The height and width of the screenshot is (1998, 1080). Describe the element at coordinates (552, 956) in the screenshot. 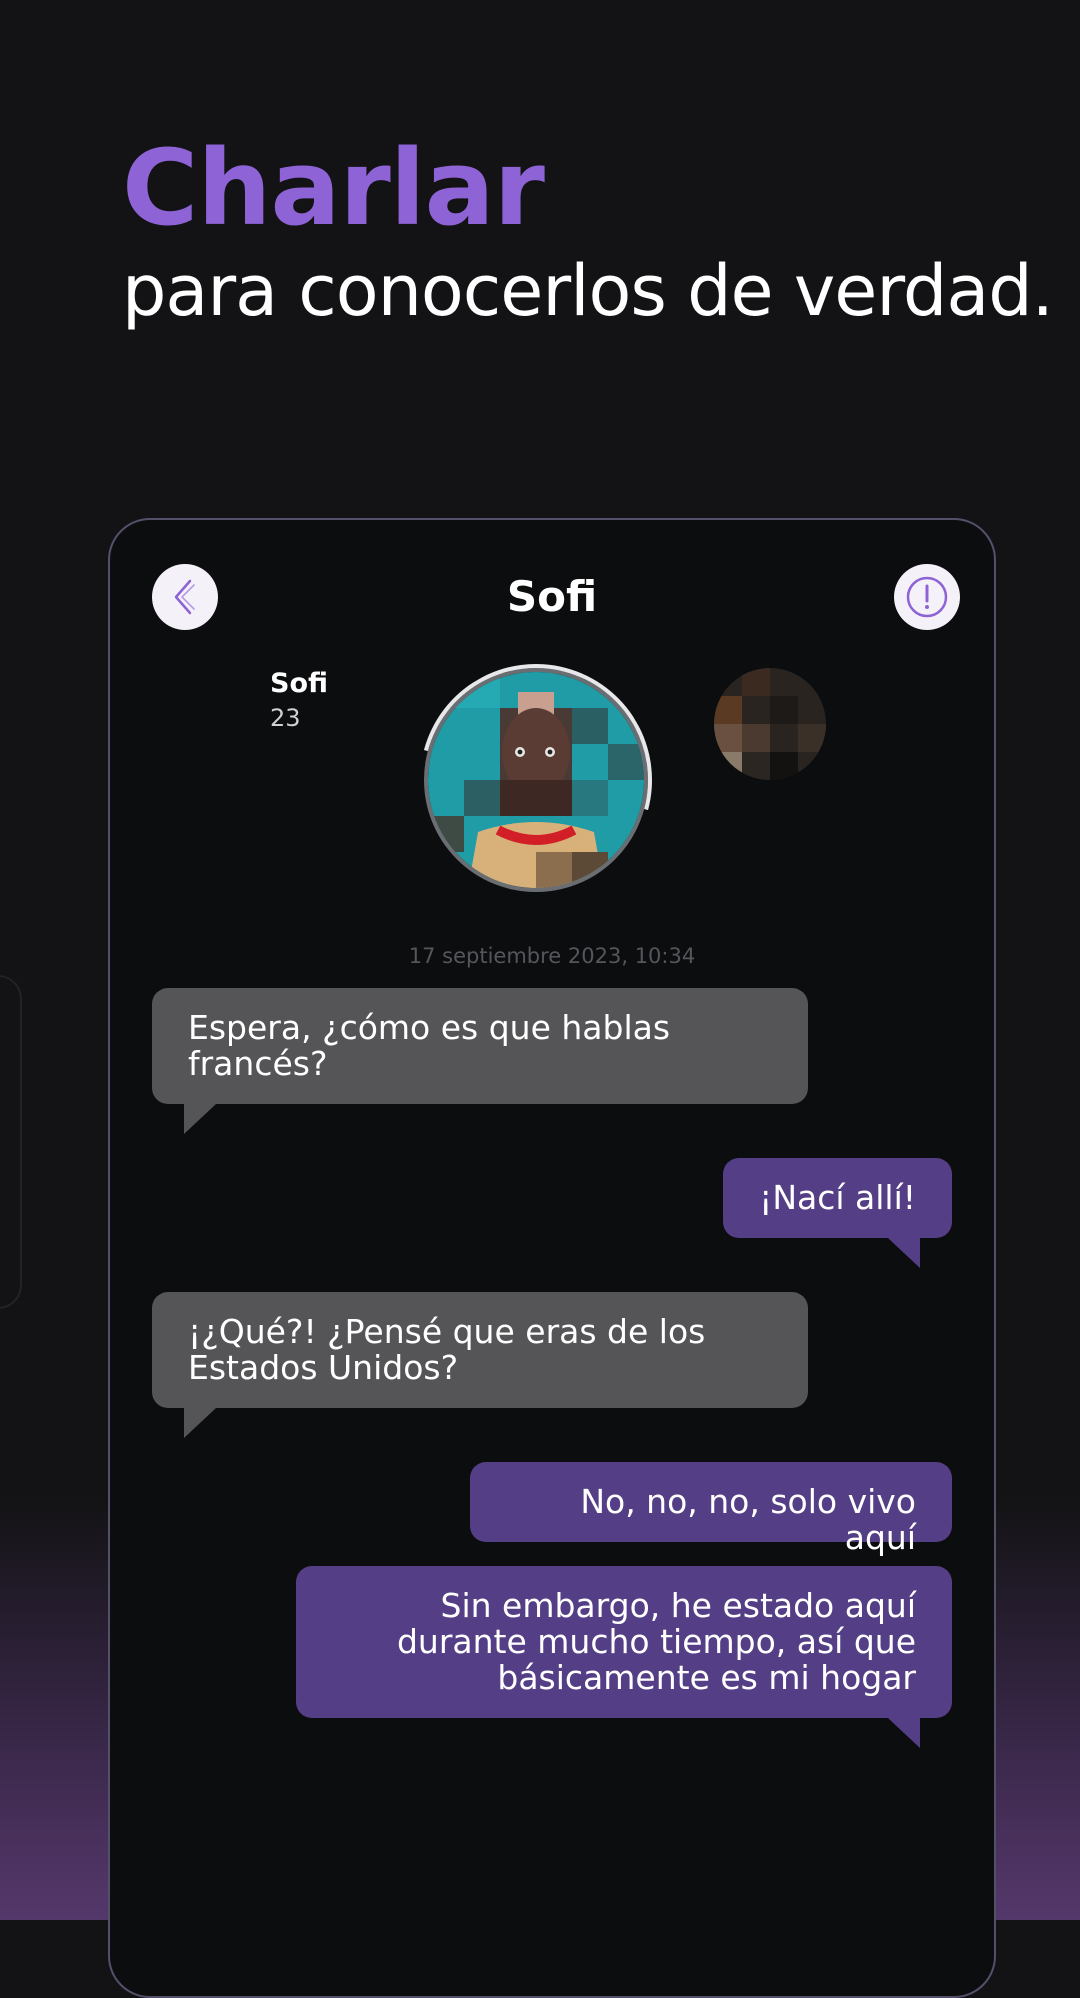

I see `chat-timestamp: 17 septiembre 2023, 10:34` at that location.